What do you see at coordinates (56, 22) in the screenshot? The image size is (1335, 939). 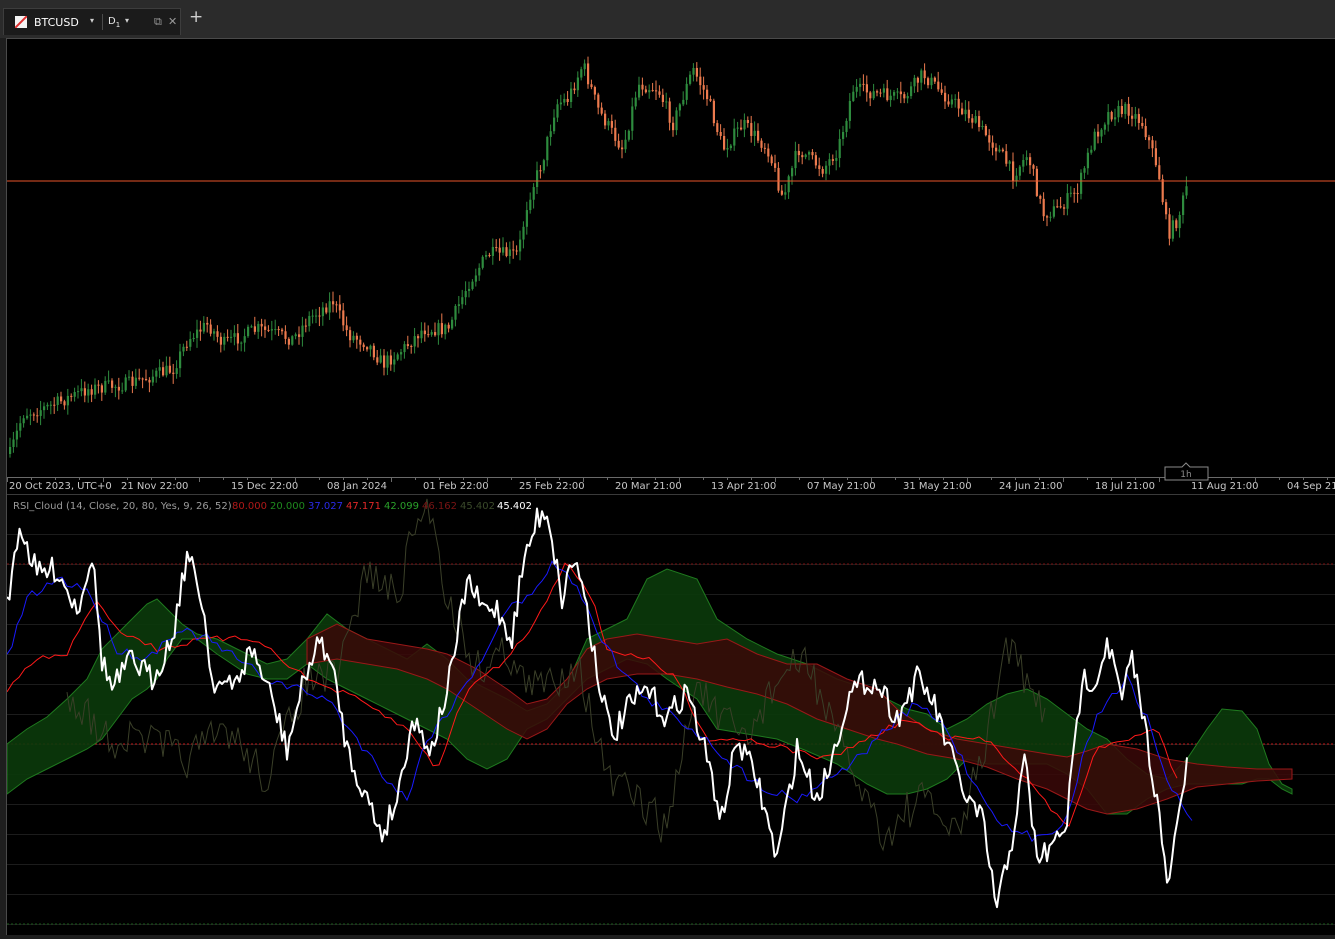 I see `symbol-label: BTCUSD` at bounding box center [56, 22].